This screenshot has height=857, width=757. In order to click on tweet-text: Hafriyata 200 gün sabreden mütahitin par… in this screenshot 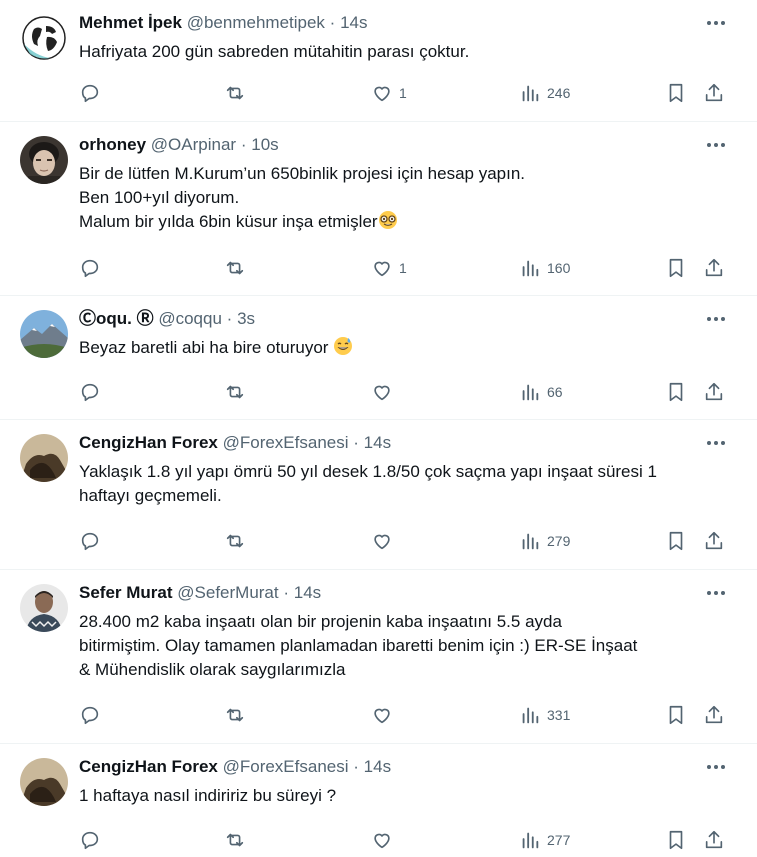, I will do `click(403, 52)`.